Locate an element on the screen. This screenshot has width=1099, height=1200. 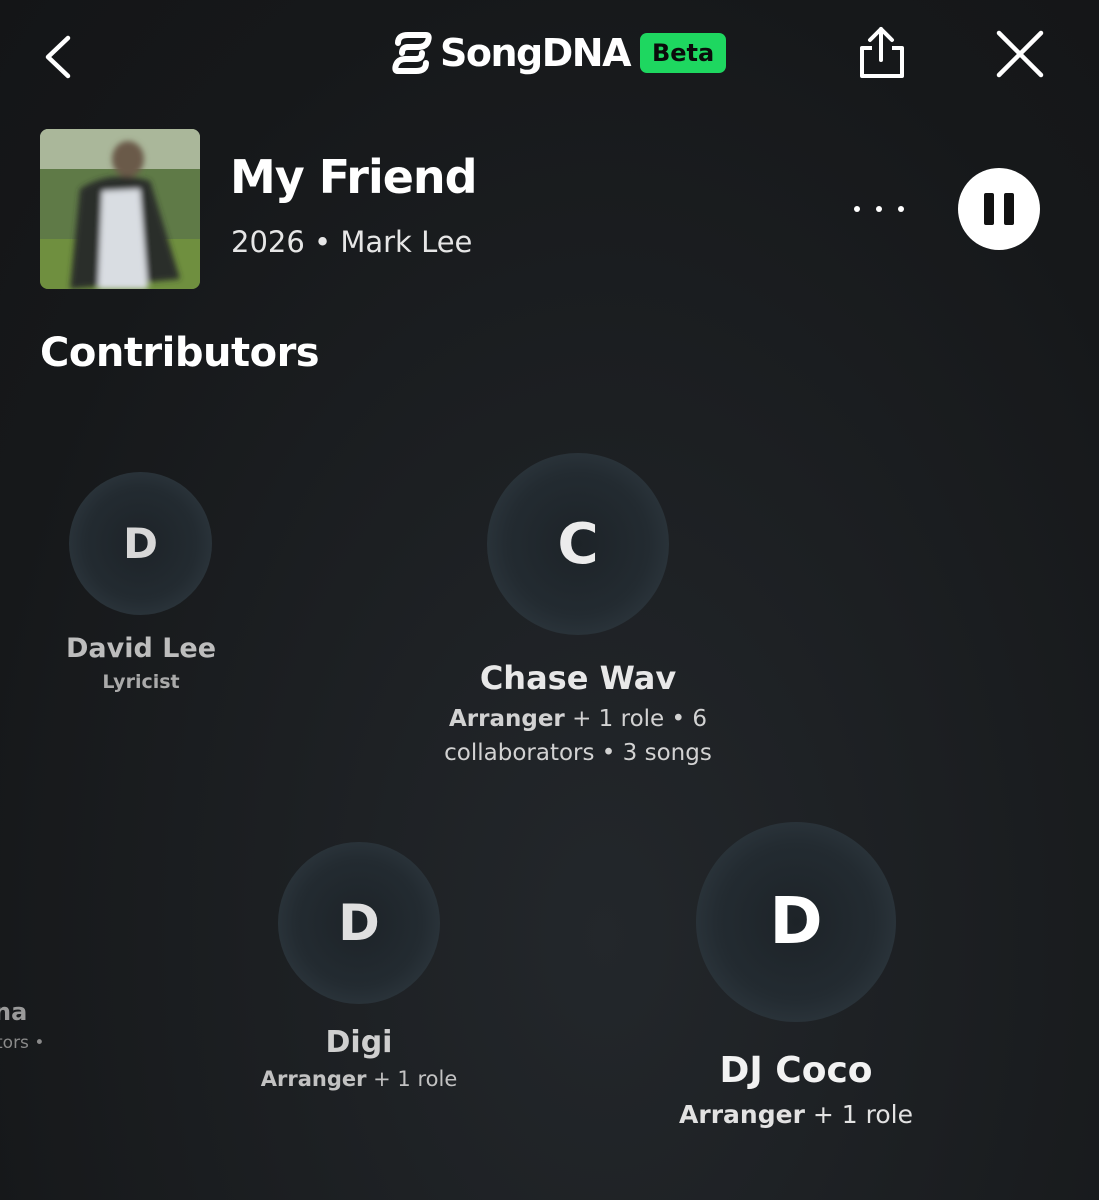
contributor-stats-partial: tors • is located at coordinates (22, 1043).